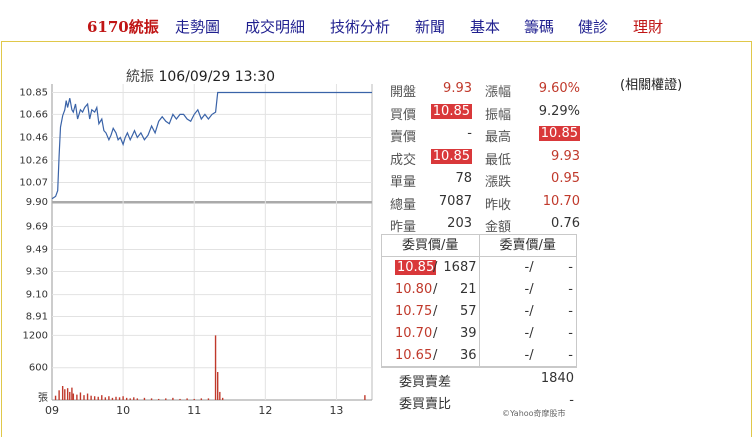  Describe the element at coordinates (37, 202) in the screenshot. I see `y-tick-label: 9.90` at that location.